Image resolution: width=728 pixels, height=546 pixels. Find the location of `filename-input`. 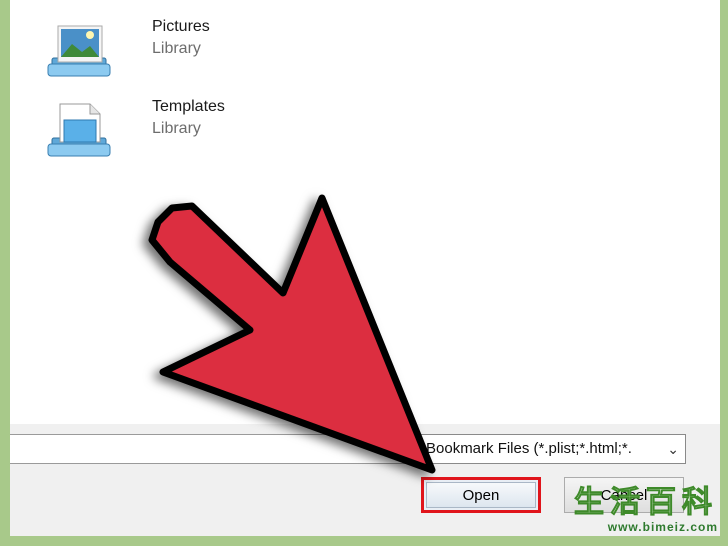

filename-input is located at coordinates (212, 449).